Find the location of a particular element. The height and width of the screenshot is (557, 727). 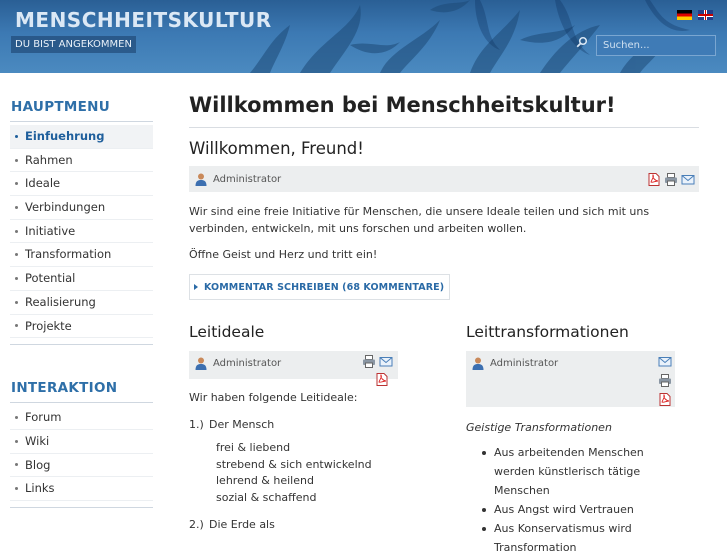

sidebar-divider is located at coordinates (81, 507).